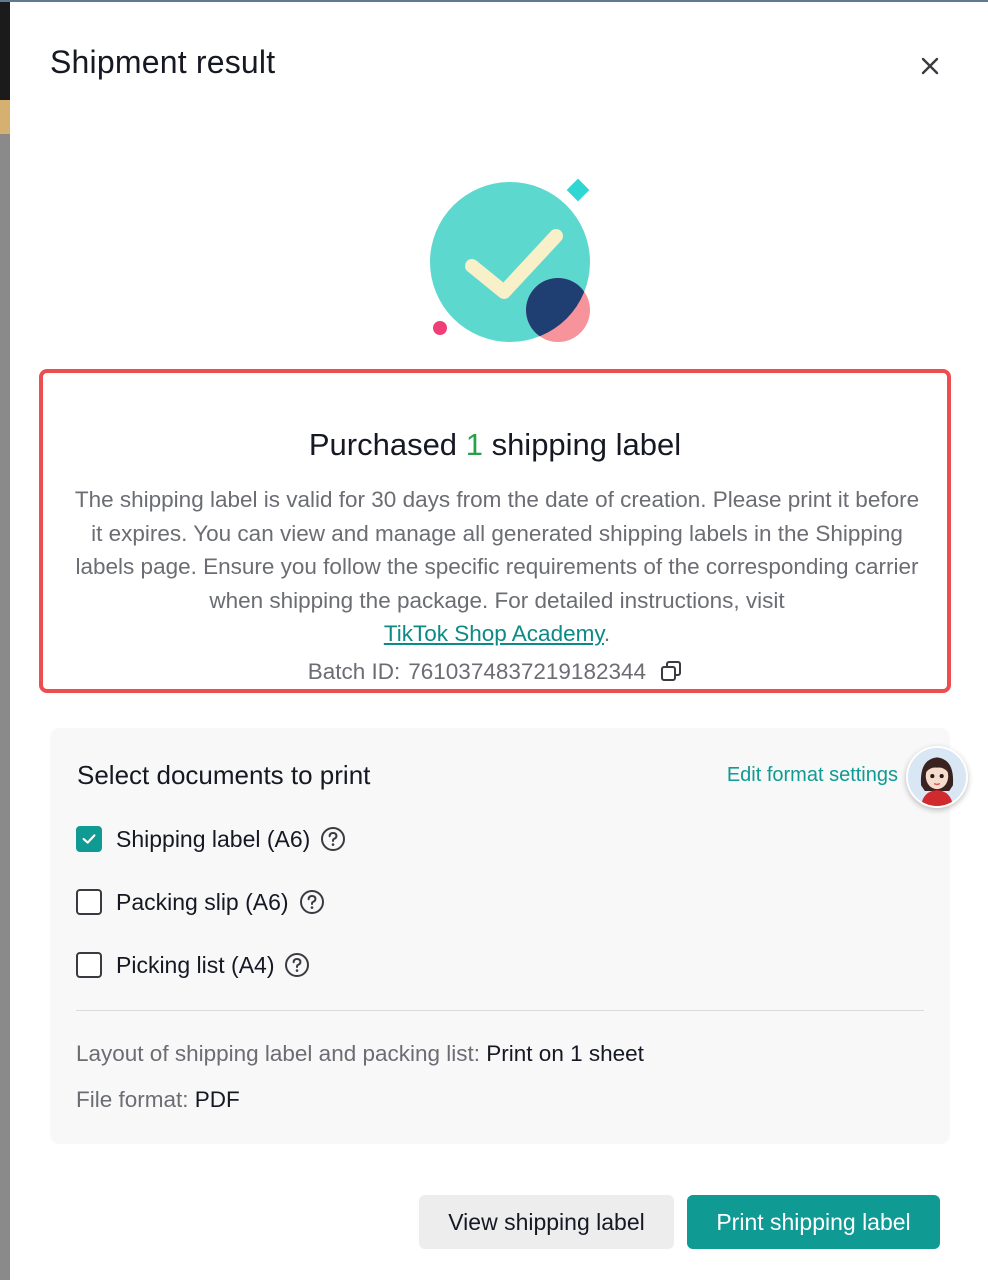 The height and width of the screenshot is (1280, 988). I want to click on batch-id-row: Batch ID: 7610374837219182344, so click(495, 672).